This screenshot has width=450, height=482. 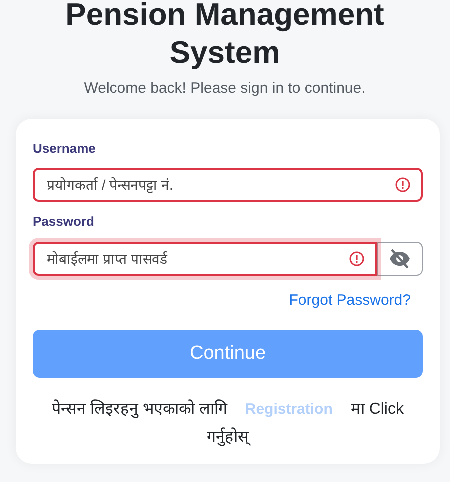 What do you see at coordinates (225, 36) in the screenshot?
I see `page-title: Pension Management System` at bounding box center [225, 36].